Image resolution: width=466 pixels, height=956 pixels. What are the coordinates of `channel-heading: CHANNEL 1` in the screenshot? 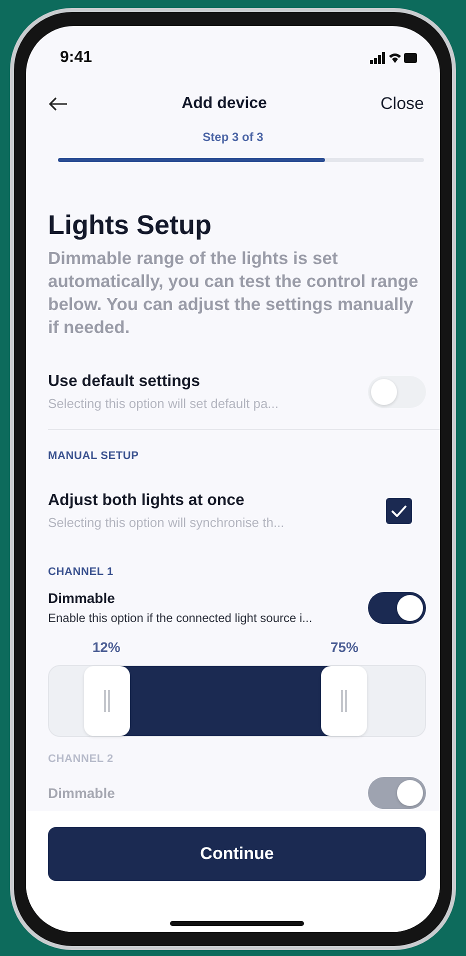 It's located at (81, 572).